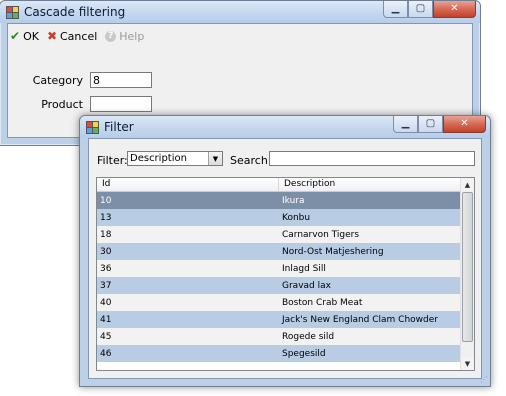 This screenshot has height=396, width=506. I want to click on checkmark-icon: ✔, so click(15, 36).